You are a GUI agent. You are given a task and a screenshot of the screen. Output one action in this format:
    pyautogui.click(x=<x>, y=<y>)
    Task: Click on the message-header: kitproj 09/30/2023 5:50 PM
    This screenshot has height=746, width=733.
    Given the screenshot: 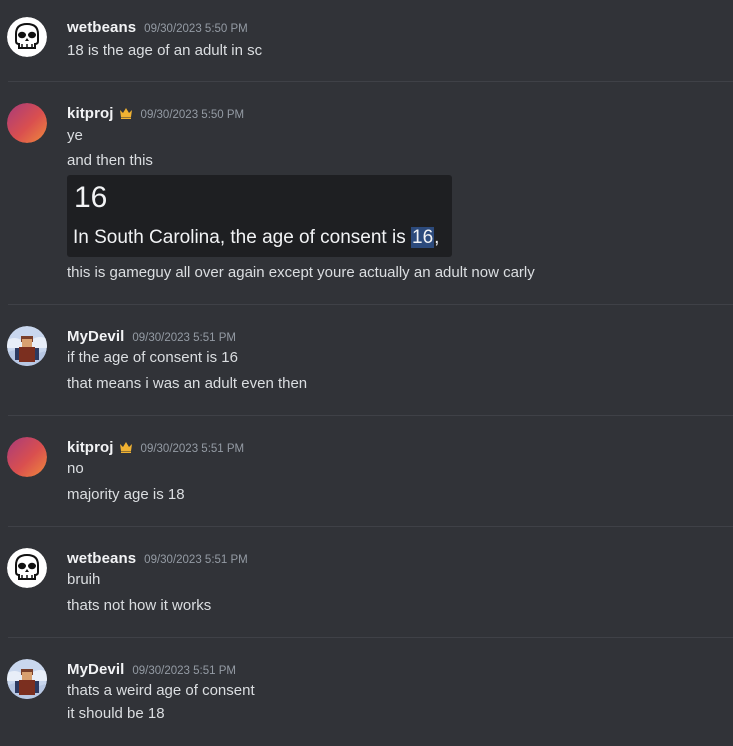 What is the action you would take?
    pyautogui.click(x=155, y=115)
    